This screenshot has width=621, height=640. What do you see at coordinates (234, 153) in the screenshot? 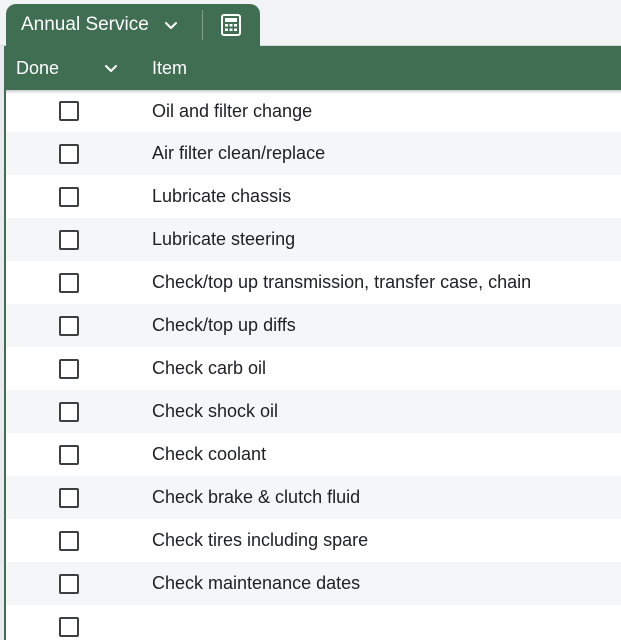
I see `item-cell: Air filter clean/replace` at bounding box center [234, 153].